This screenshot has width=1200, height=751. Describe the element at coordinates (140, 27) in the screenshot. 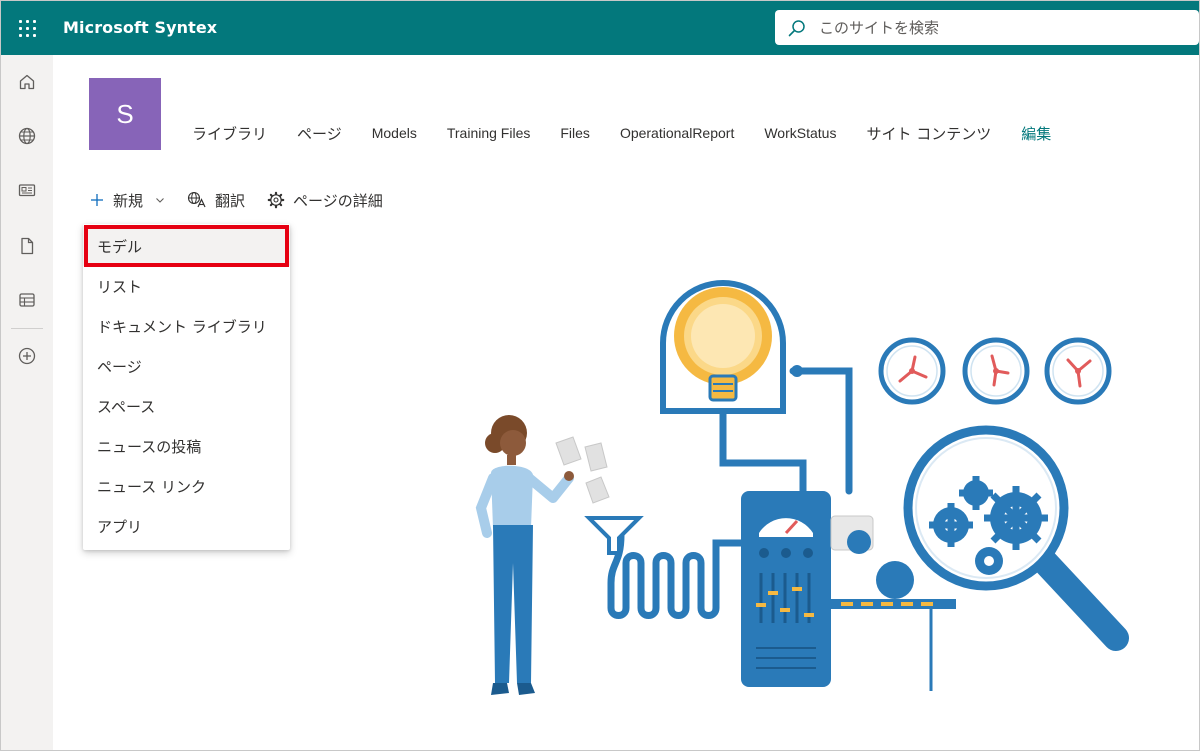

I see `app-title: Microsoft Syntex` at that location.